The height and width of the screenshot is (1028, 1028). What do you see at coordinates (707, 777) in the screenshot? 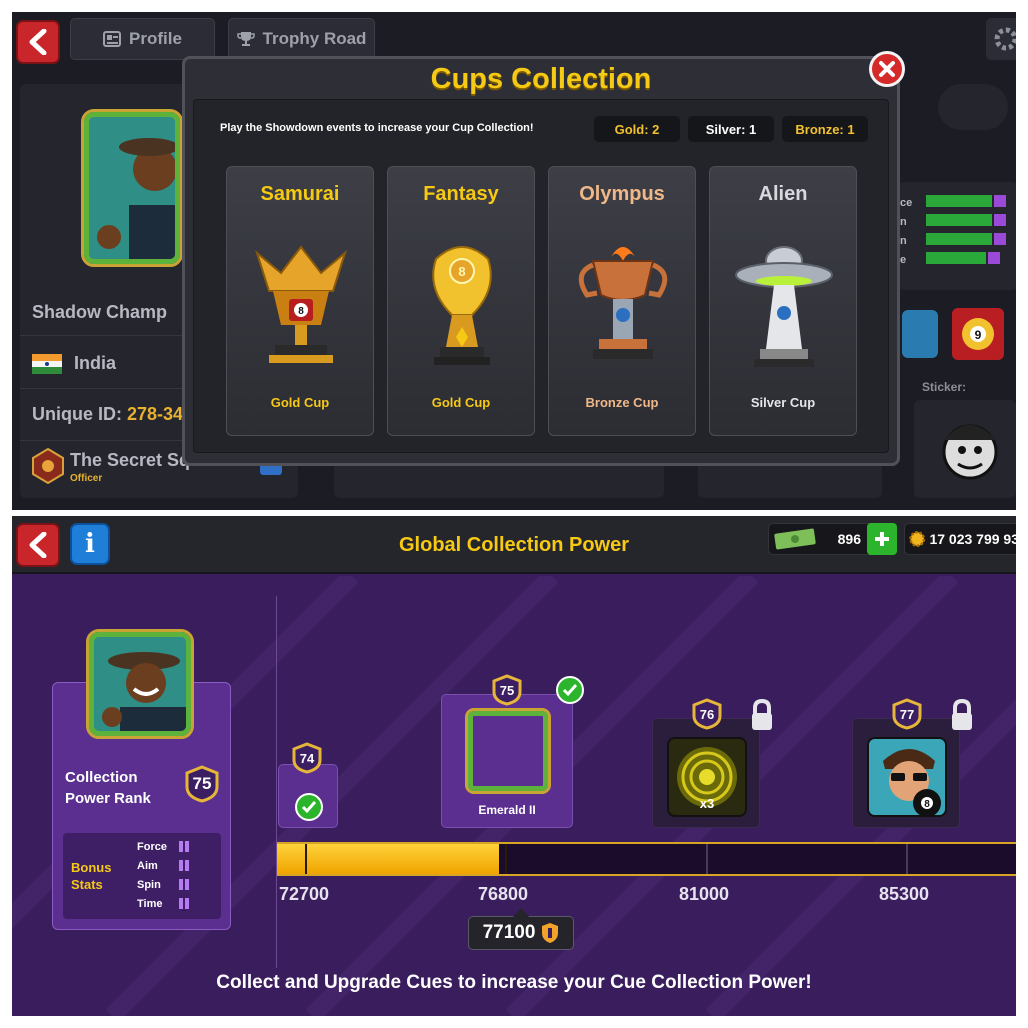
I see `cue-reward-icon: x3` at bounding box center [707, 777].